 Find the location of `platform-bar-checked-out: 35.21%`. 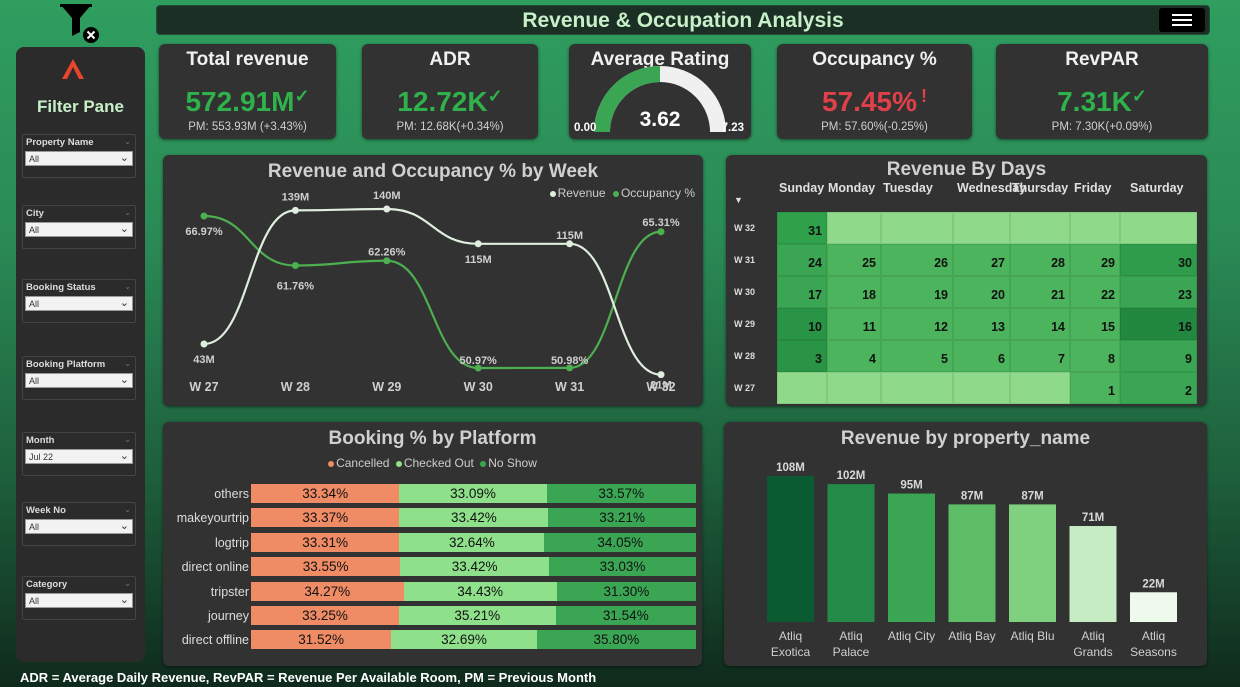

platform-bar-checked-out: 35.21% is located at coordinates (477, 615).